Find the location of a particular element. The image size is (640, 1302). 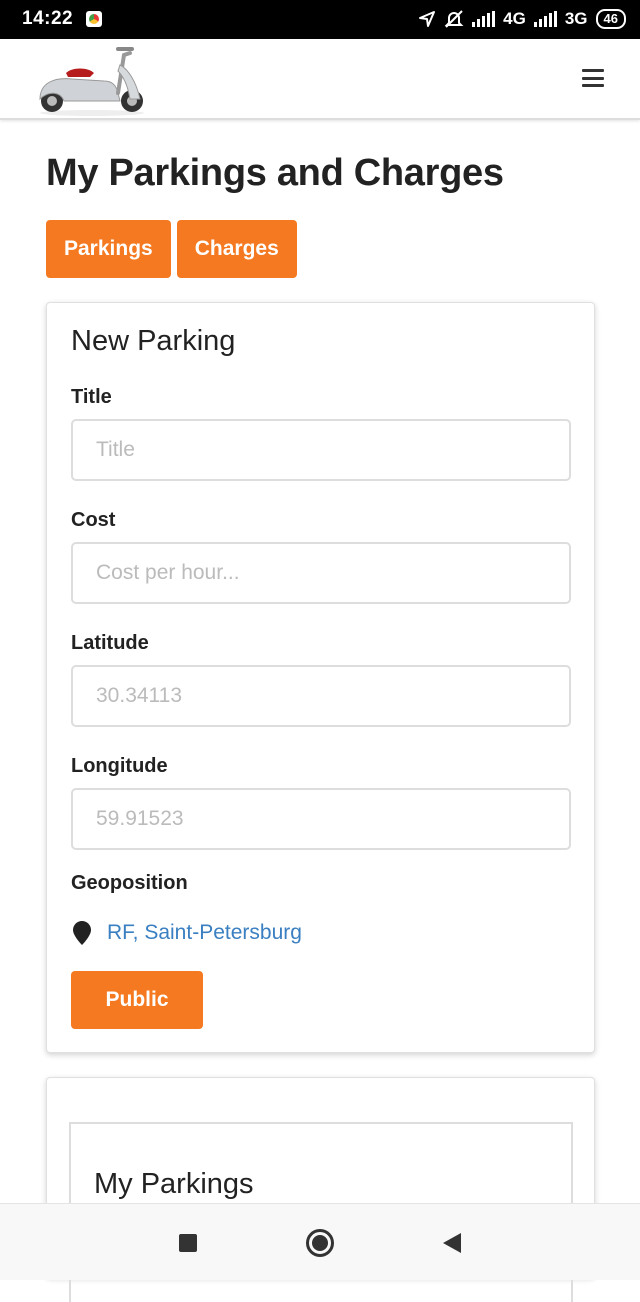

status-time: 14:22 is located at coordinates (48, 18).